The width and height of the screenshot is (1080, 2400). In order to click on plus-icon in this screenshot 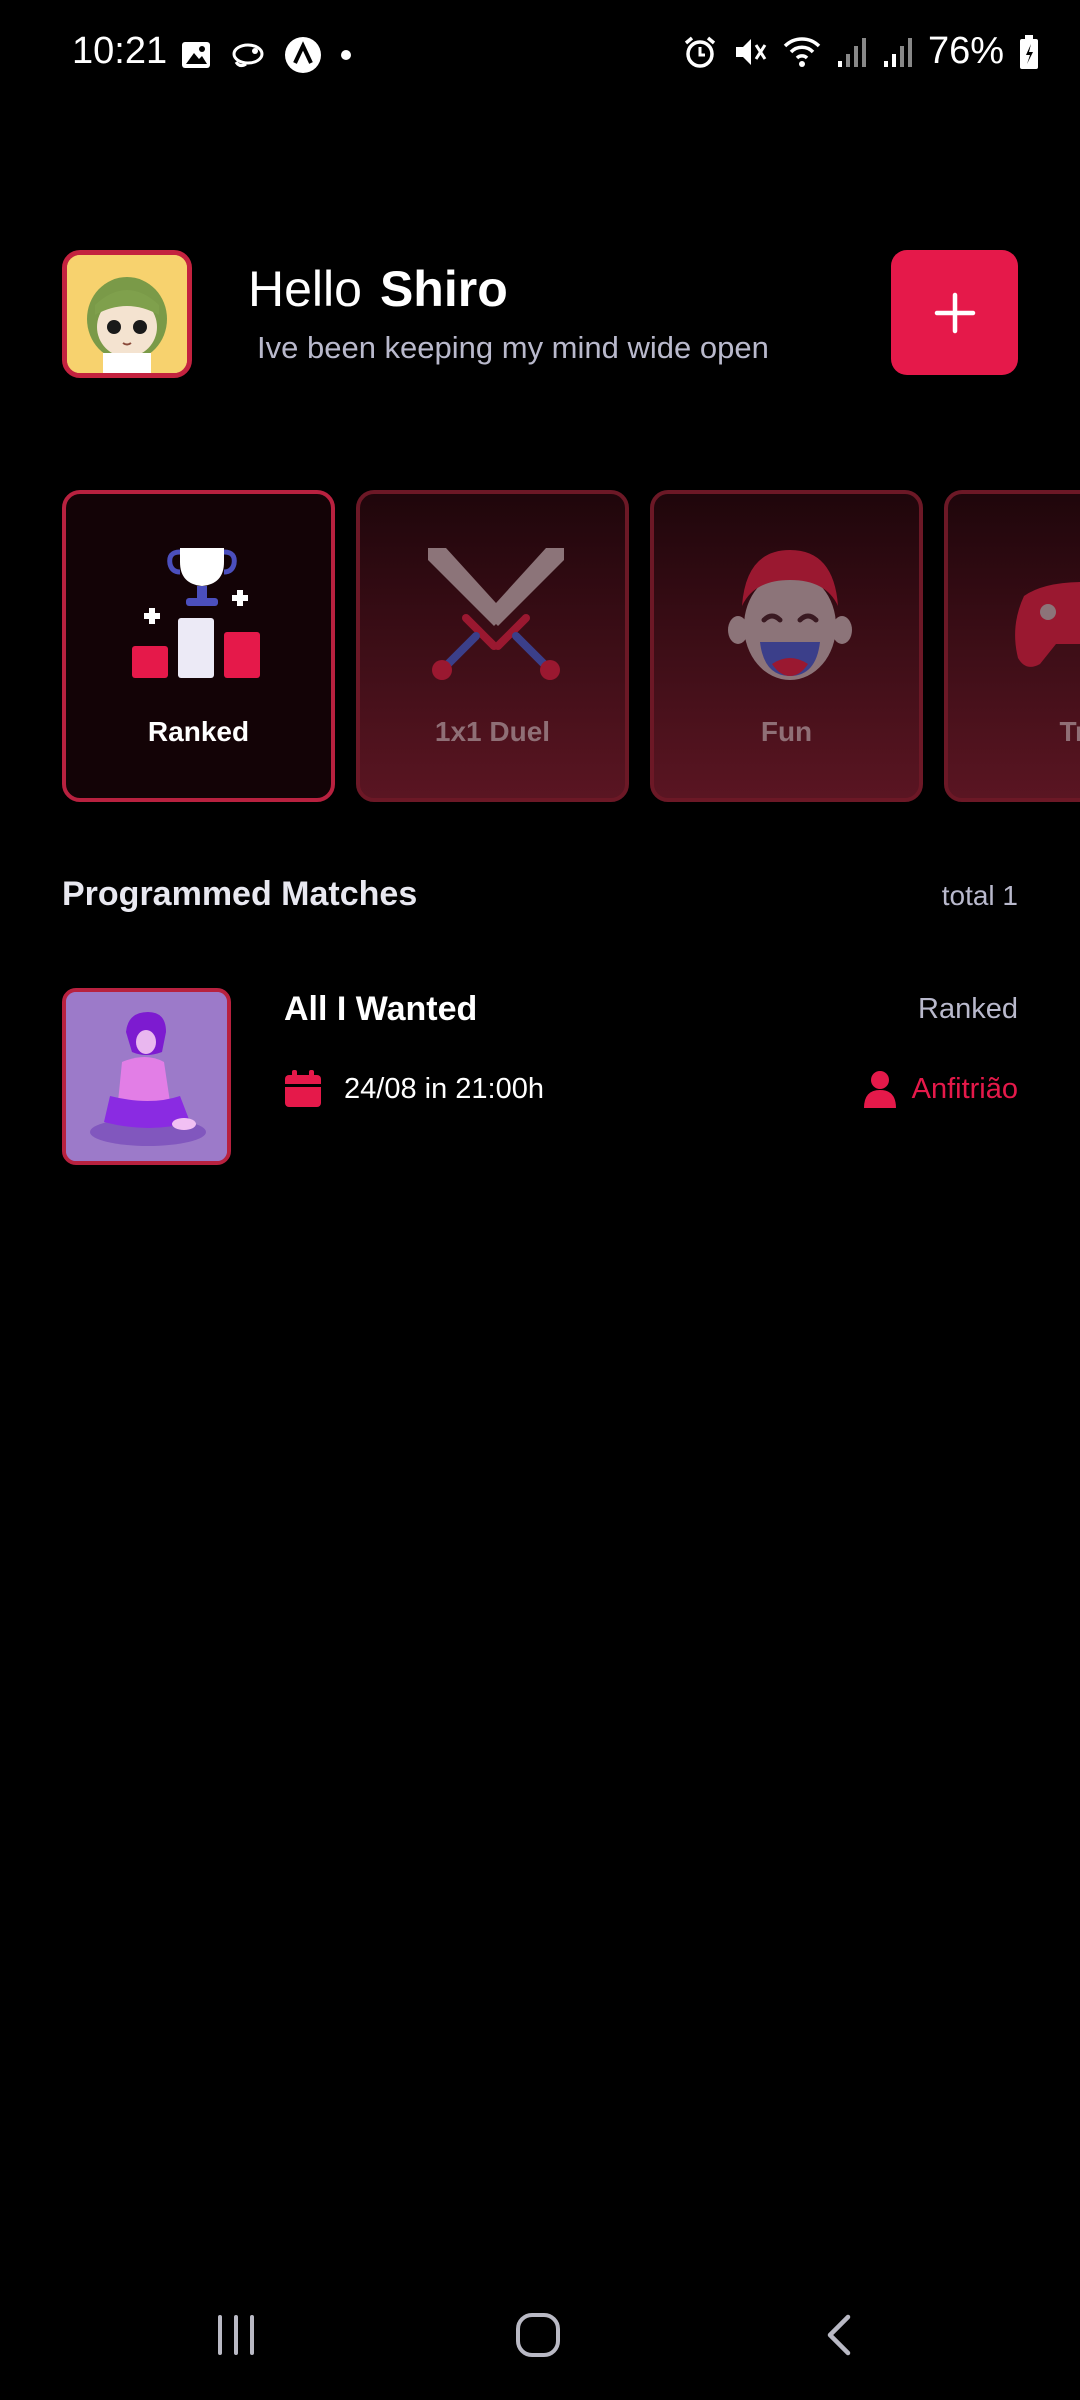, I will do `click(954, 312)`.